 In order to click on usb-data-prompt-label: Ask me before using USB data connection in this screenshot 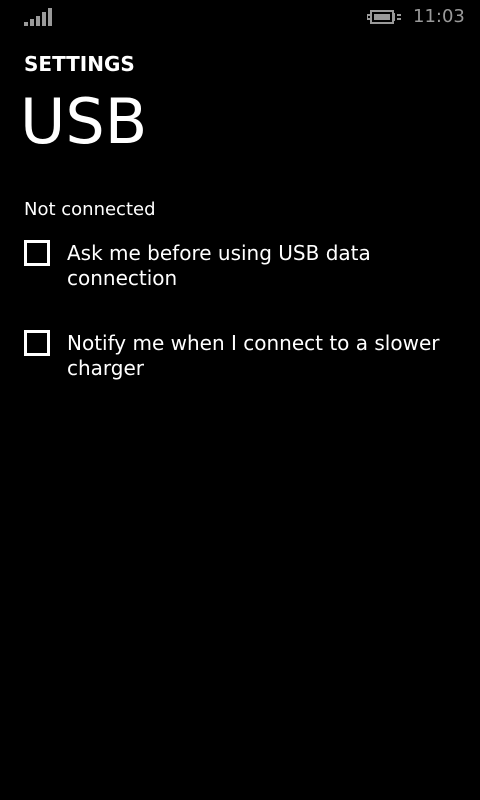, I will do `click(219, 265)`.